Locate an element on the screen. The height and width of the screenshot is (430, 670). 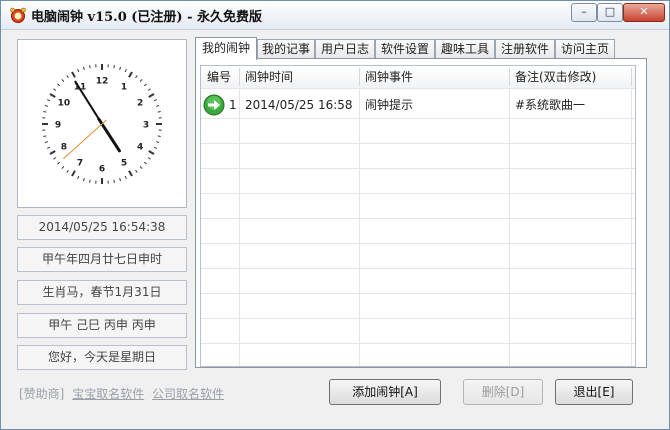
tab-homepage: 访问主页 is located at coordinates (585, 49).